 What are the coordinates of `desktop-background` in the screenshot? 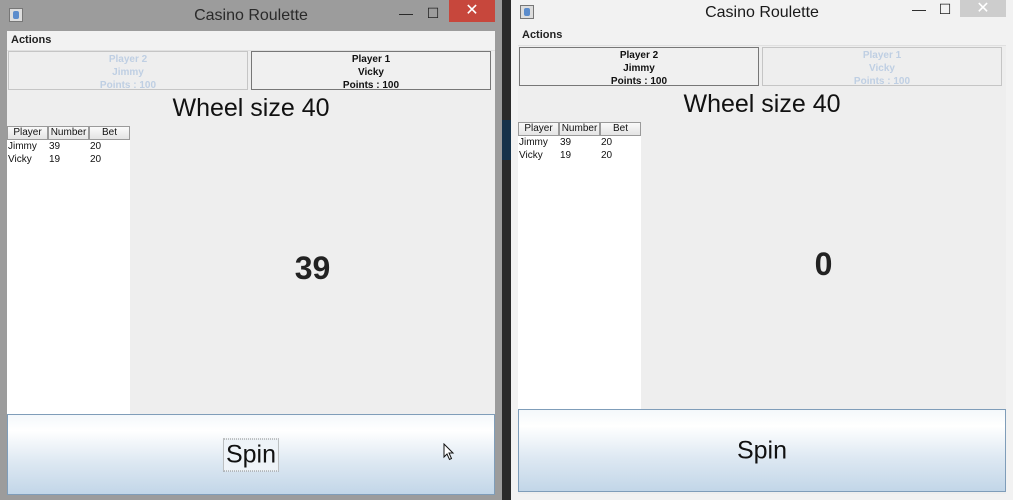 It's located at (506, 140).